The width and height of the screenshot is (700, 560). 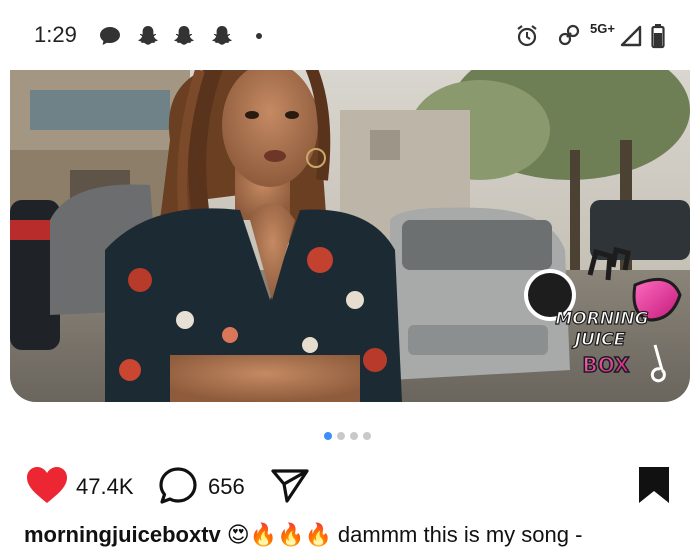 What do you see at coordinates (607, 365) in the screenshot?
I see `logo-line-3: BOX` at bounding box center [607, 365].